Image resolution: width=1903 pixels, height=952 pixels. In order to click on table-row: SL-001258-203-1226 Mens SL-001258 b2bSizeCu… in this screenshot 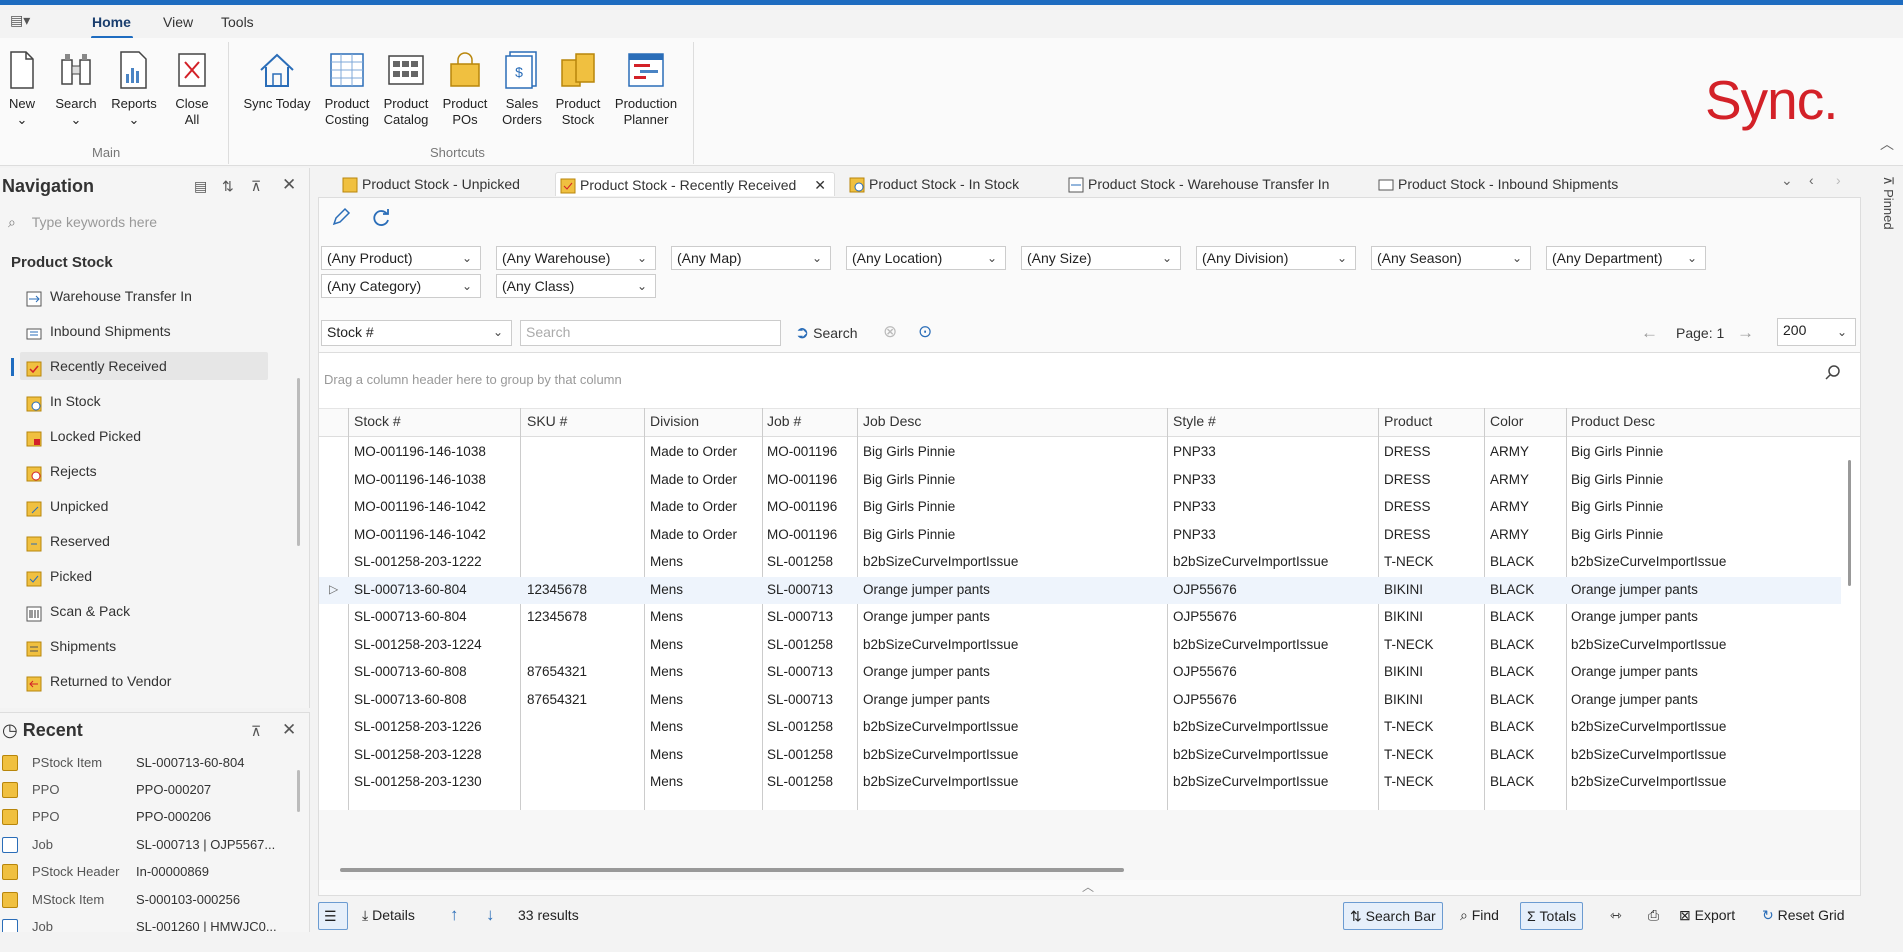, I will do `click(1080, 728)`.